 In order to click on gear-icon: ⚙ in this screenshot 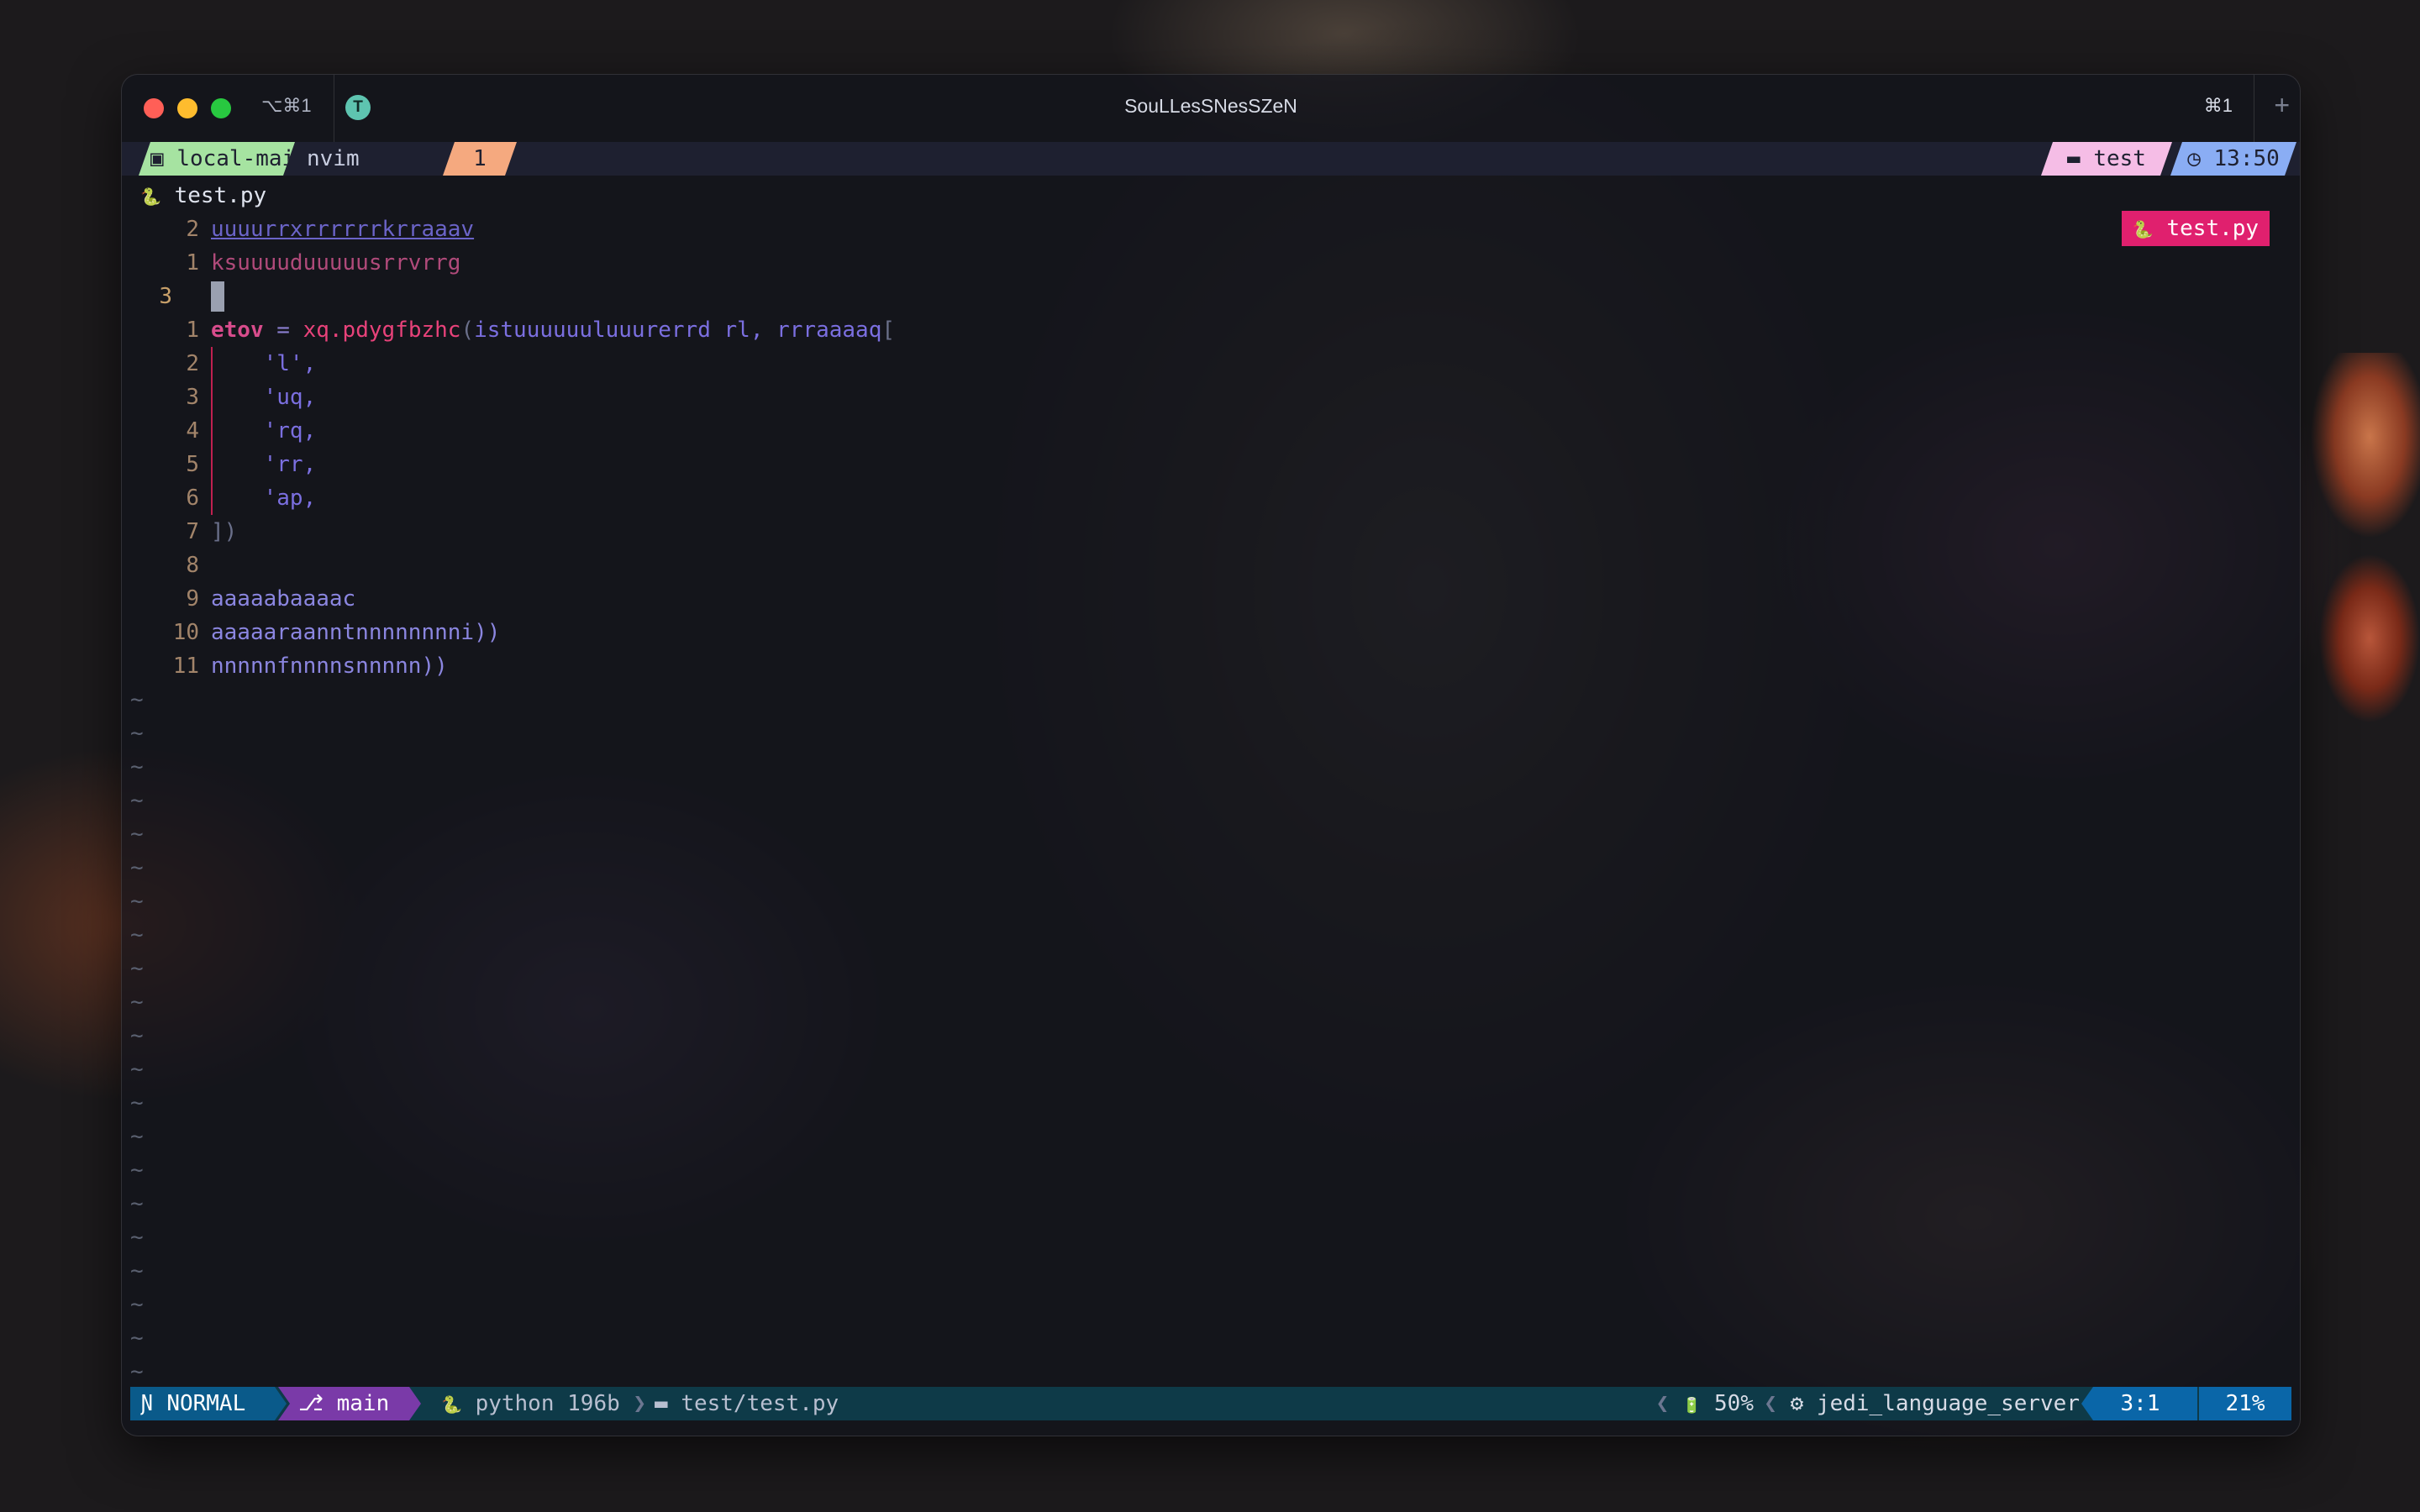, I will do `click(1797, 1403)`.